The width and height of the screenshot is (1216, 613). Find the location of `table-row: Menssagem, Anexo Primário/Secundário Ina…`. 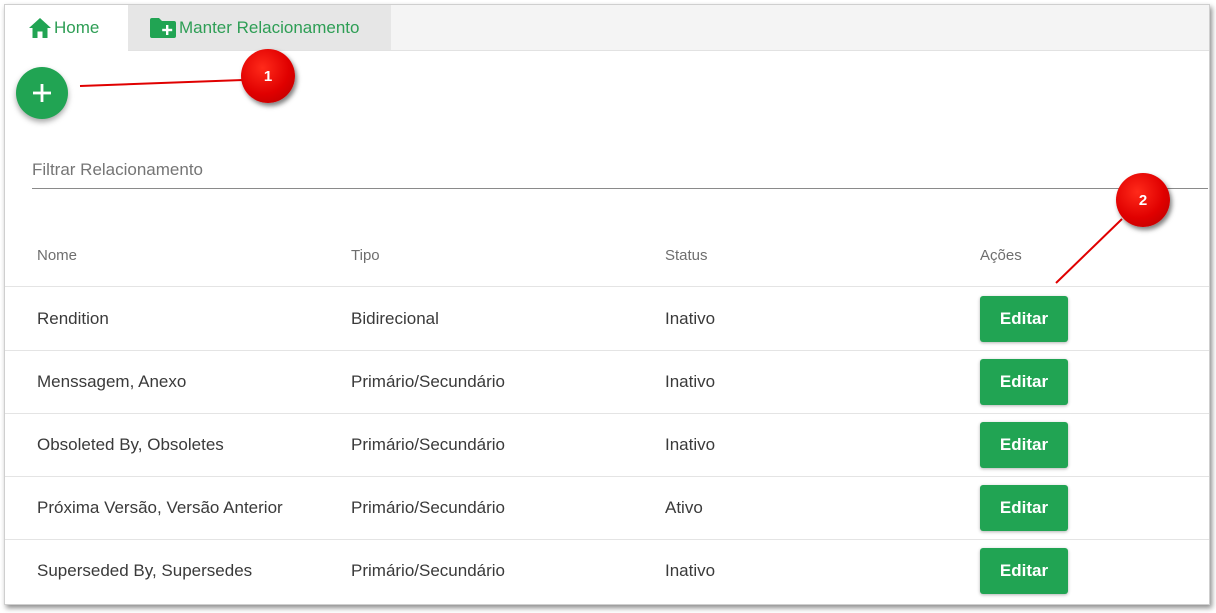

table-row: Menssagem, Anexo Primário/Secundário Ina… is located at coordinates (607, 382).